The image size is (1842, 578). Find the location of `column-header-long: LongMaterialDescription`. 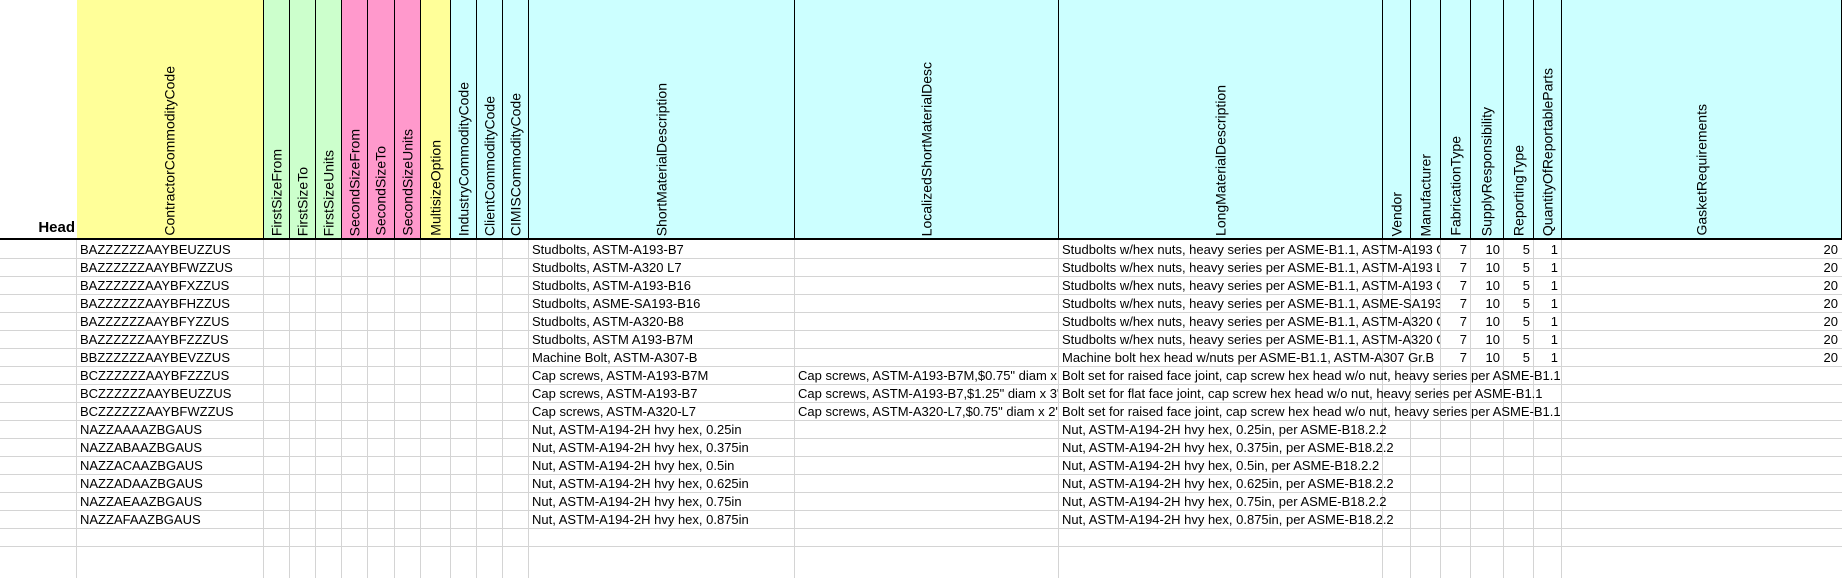

column-header-long: LongMaterialDescription is located at coordinates (1221, 119).